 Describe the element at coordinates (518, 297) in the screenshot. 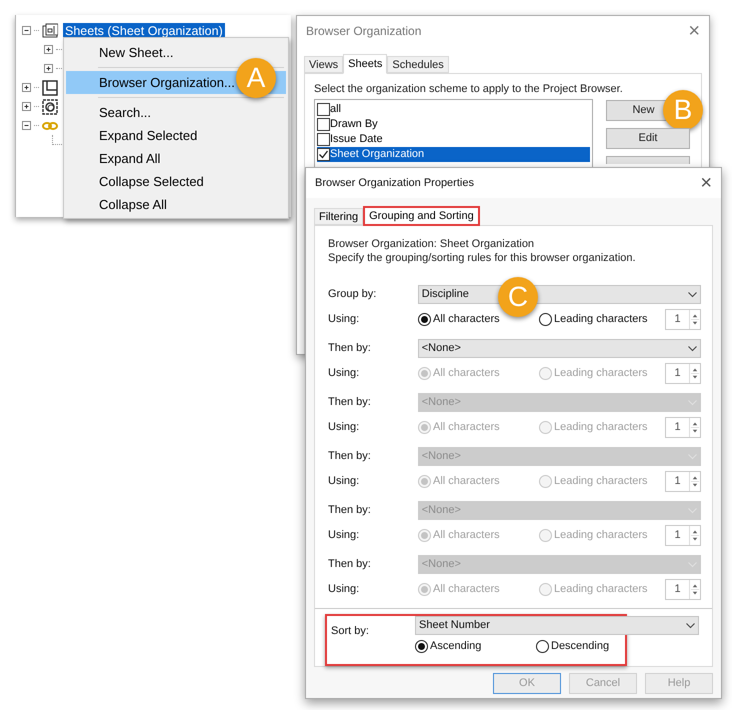

I see `callout-badge: C` at that location.